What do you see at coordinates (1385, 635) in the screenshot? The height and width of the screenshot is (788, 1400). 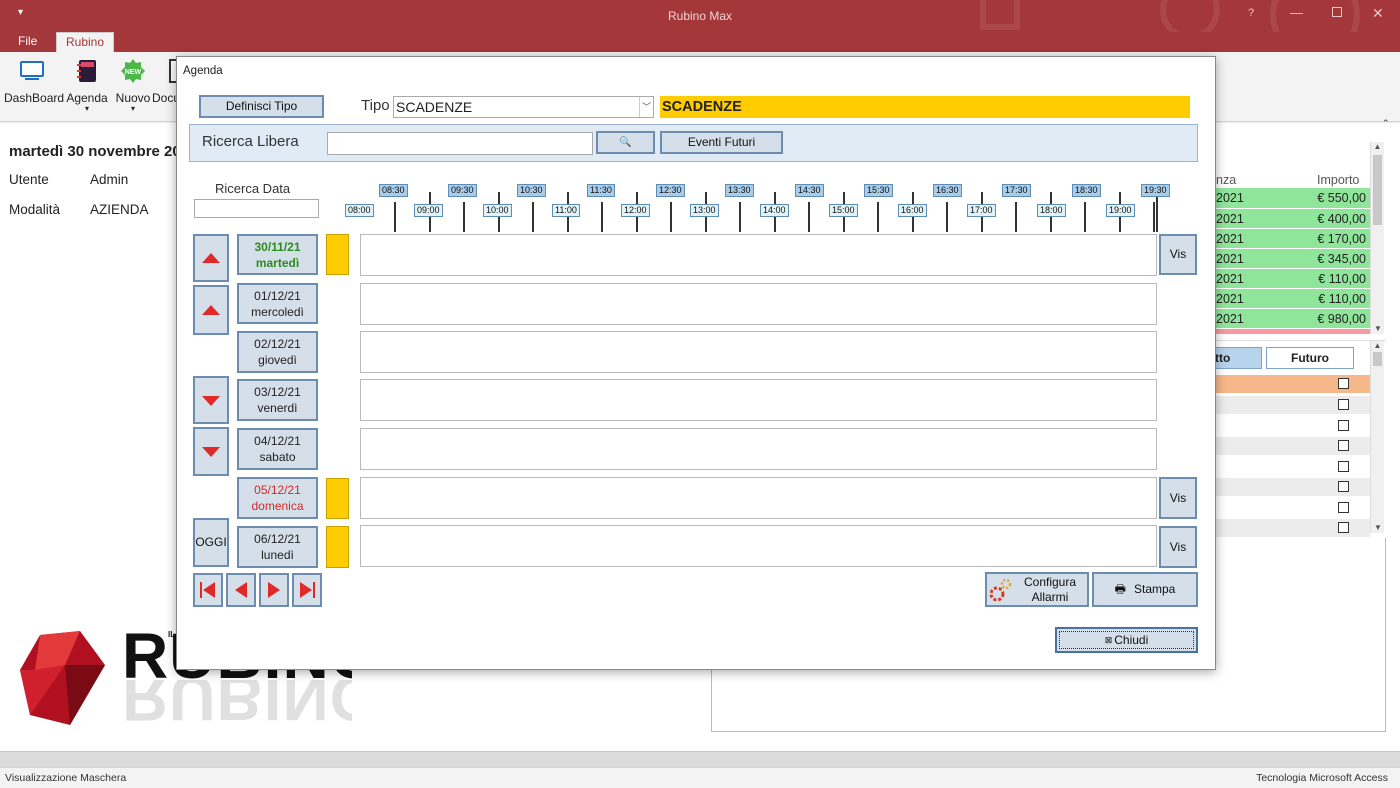 I see `detail-frame-edge` at bounding box center [1385, 635].